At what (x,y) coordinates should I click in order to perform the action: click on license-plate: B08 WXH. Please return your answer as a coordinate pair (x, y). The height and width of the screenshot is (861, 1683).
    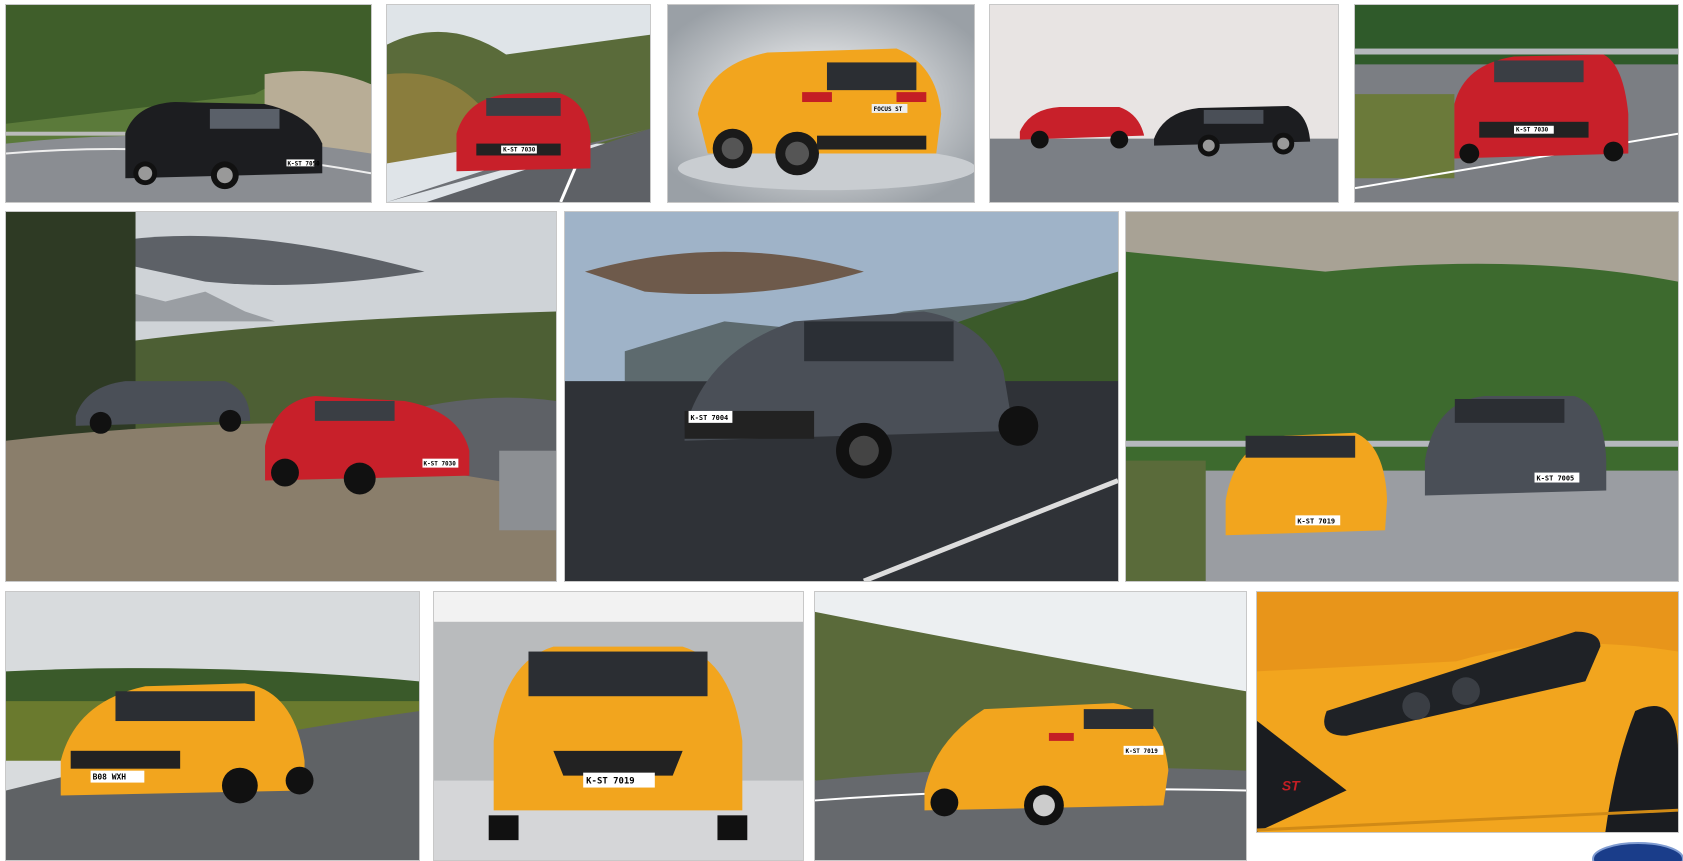
    Looking at the image, I should click on (110, 777).